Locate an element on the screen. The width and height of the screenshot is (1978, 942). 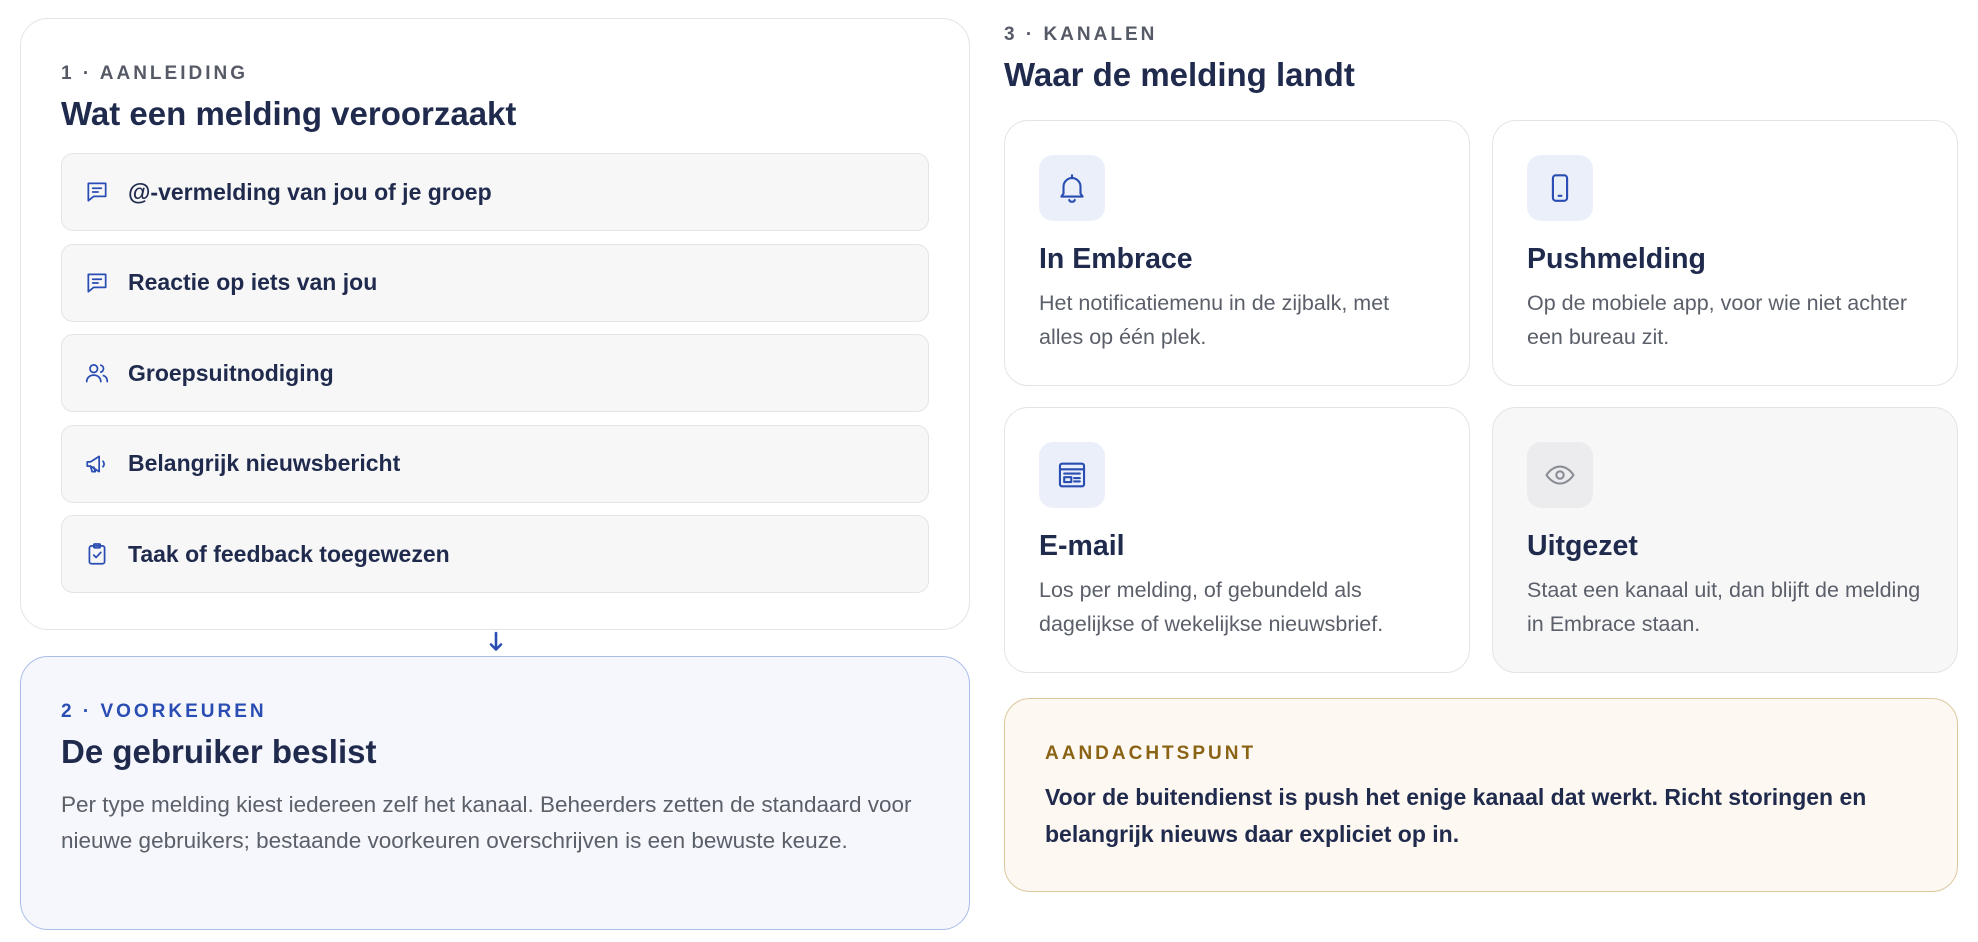
trigger-item-label: Groepsuitnodiging is located at coordinates (231, 372).